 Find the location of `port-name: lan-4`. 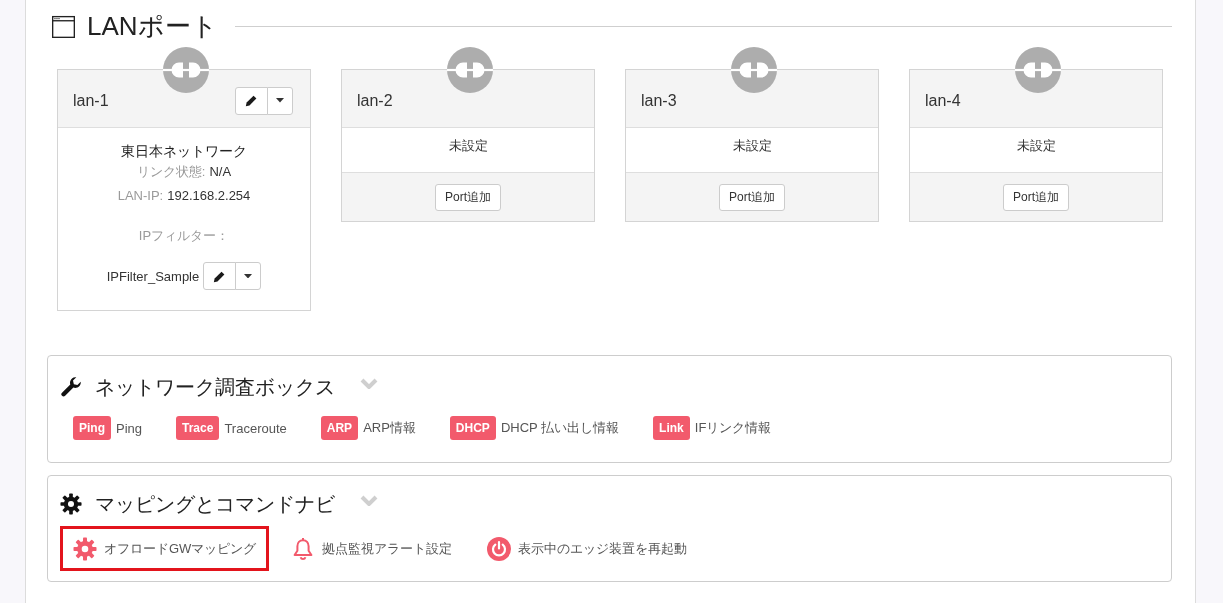

port-name: lan-4 is located at coordinates (943, 100).